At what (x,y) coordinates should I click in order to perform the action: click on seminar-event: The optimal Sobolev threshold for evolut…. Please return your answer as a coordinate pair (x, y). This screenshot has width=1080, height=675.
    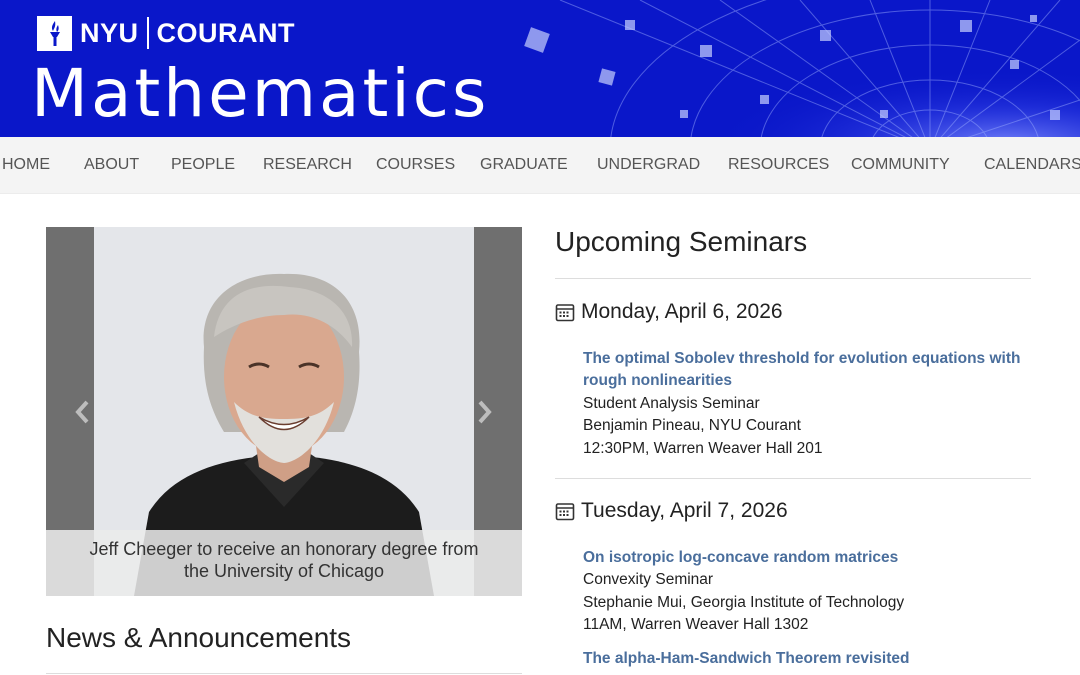
    Looking at the image, I should click on (803, 404).